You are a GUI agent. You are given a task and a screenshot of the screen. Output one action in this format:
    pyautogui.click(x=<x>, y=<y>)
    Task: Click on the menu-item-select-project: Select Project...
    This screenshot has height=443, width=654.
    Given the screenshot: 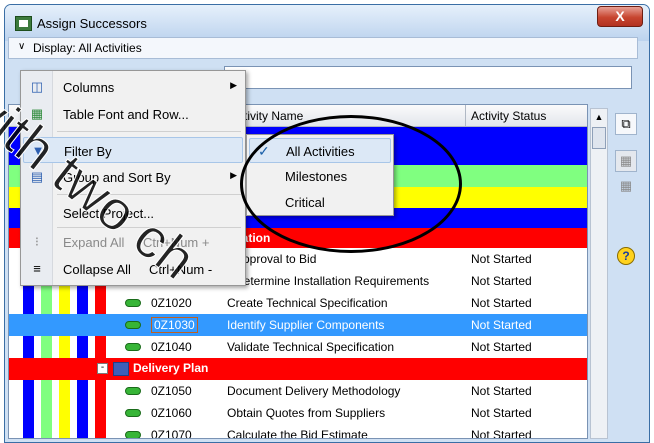 What is the action you would take?
    pyautogui.click(x=133, y=213)
    